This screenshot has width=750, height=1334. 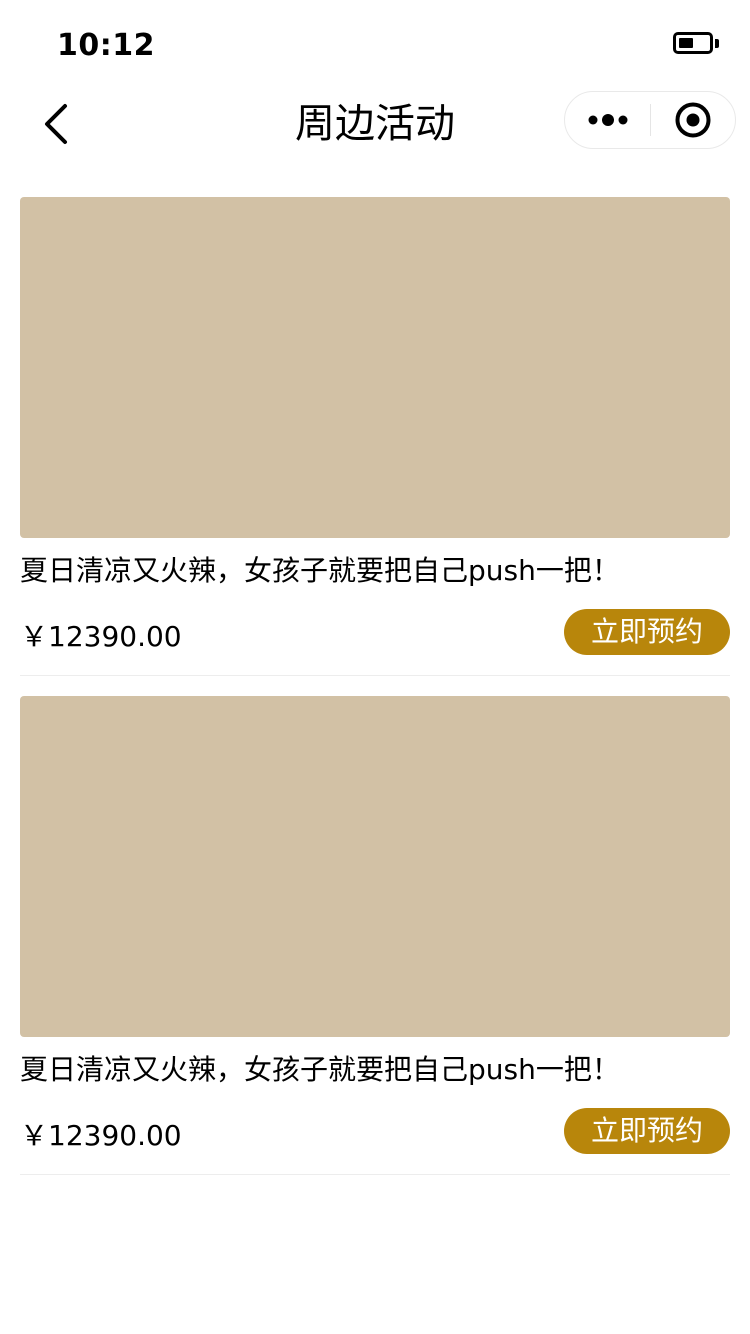 I want to click on target-circle-icon, so click(x=693, y=120).